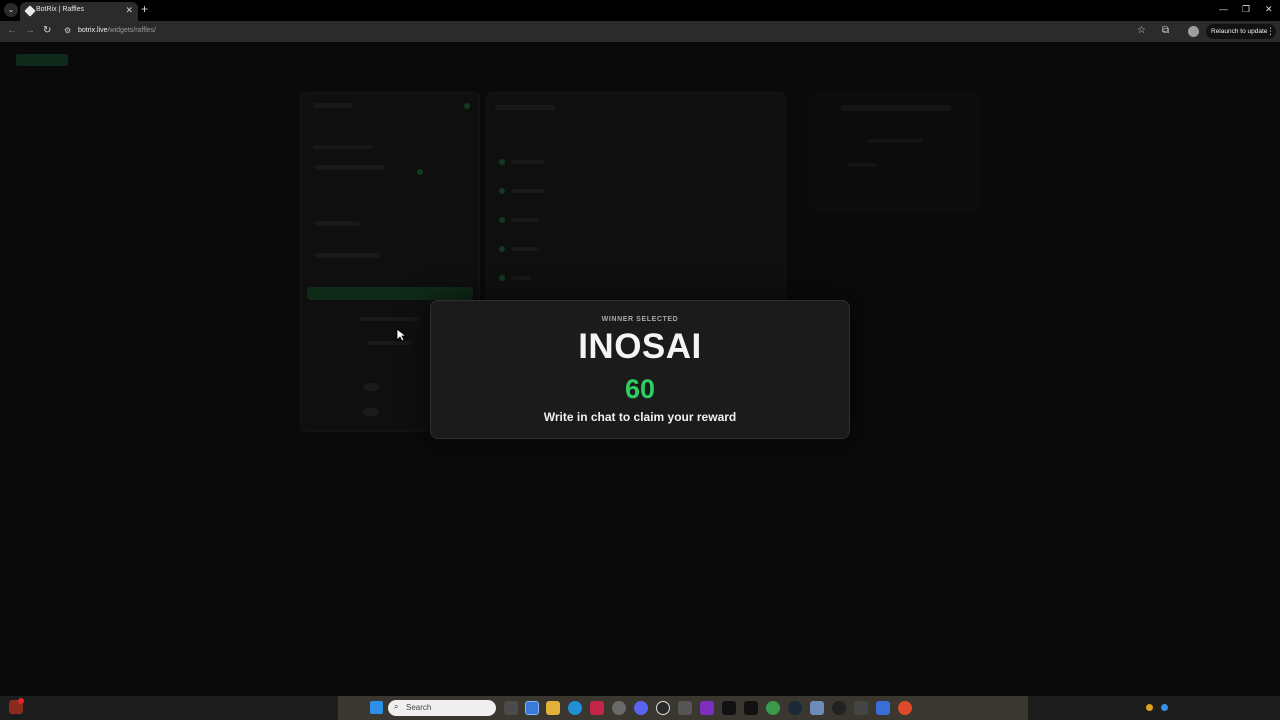 The height and width of the screenshot is (720, 1280). Describe the element at coordinates (1223, 9) in the screenshot. I see `minimize-icon: —` at that location.